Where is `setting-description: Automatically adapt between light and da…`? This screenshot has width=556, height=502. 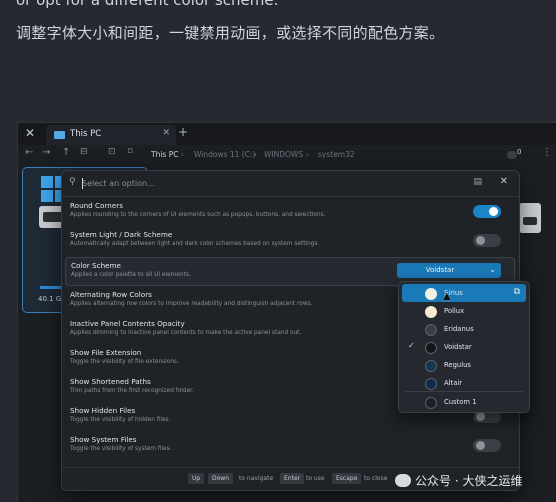
setting-description: Automatically adapt between light and da… is located at coordinates (195, 244).